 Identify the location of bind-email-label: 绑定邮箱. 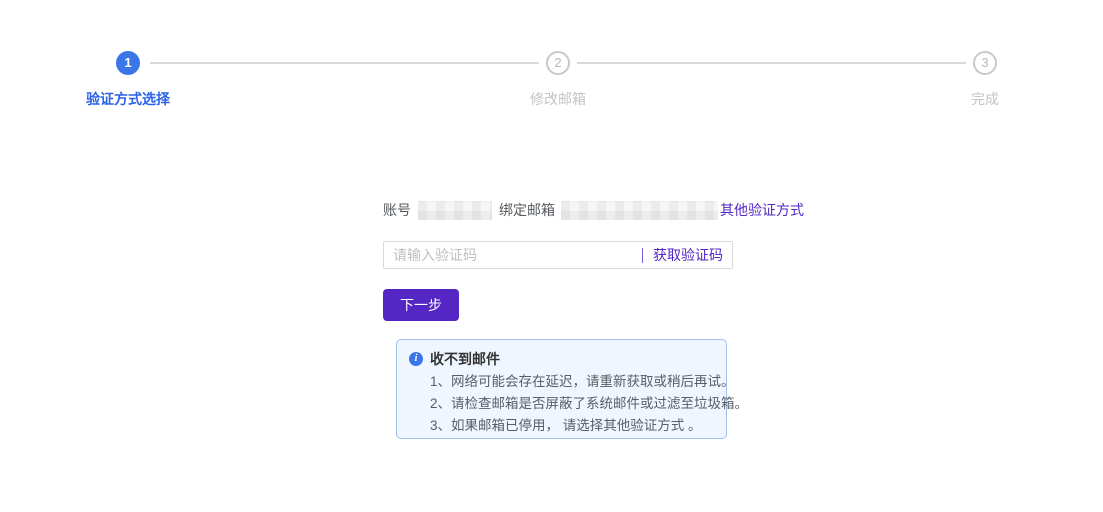
(527, 210).